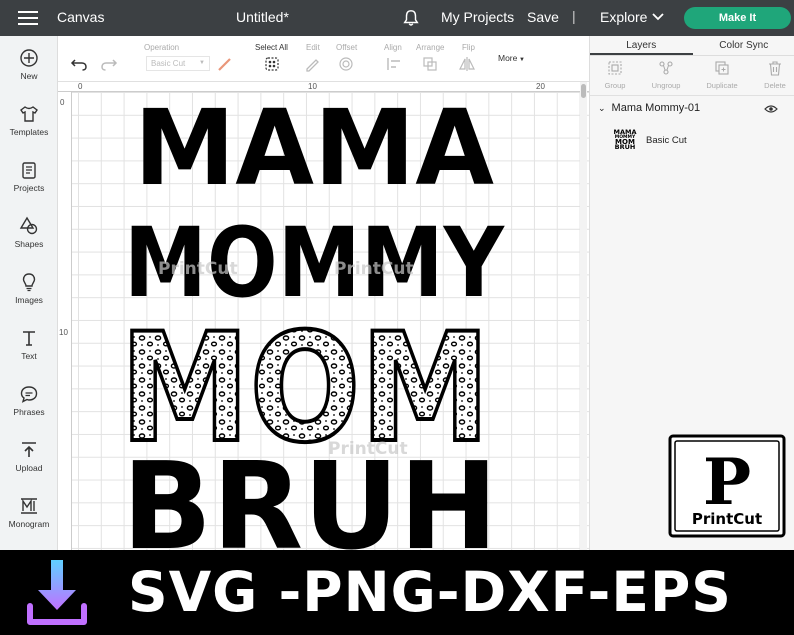 Image resolution: width=794 pixels, height=635 pixels. Describe the element at coordinates (109, 64) in the screenshot. I see `redo-icon` at that location.